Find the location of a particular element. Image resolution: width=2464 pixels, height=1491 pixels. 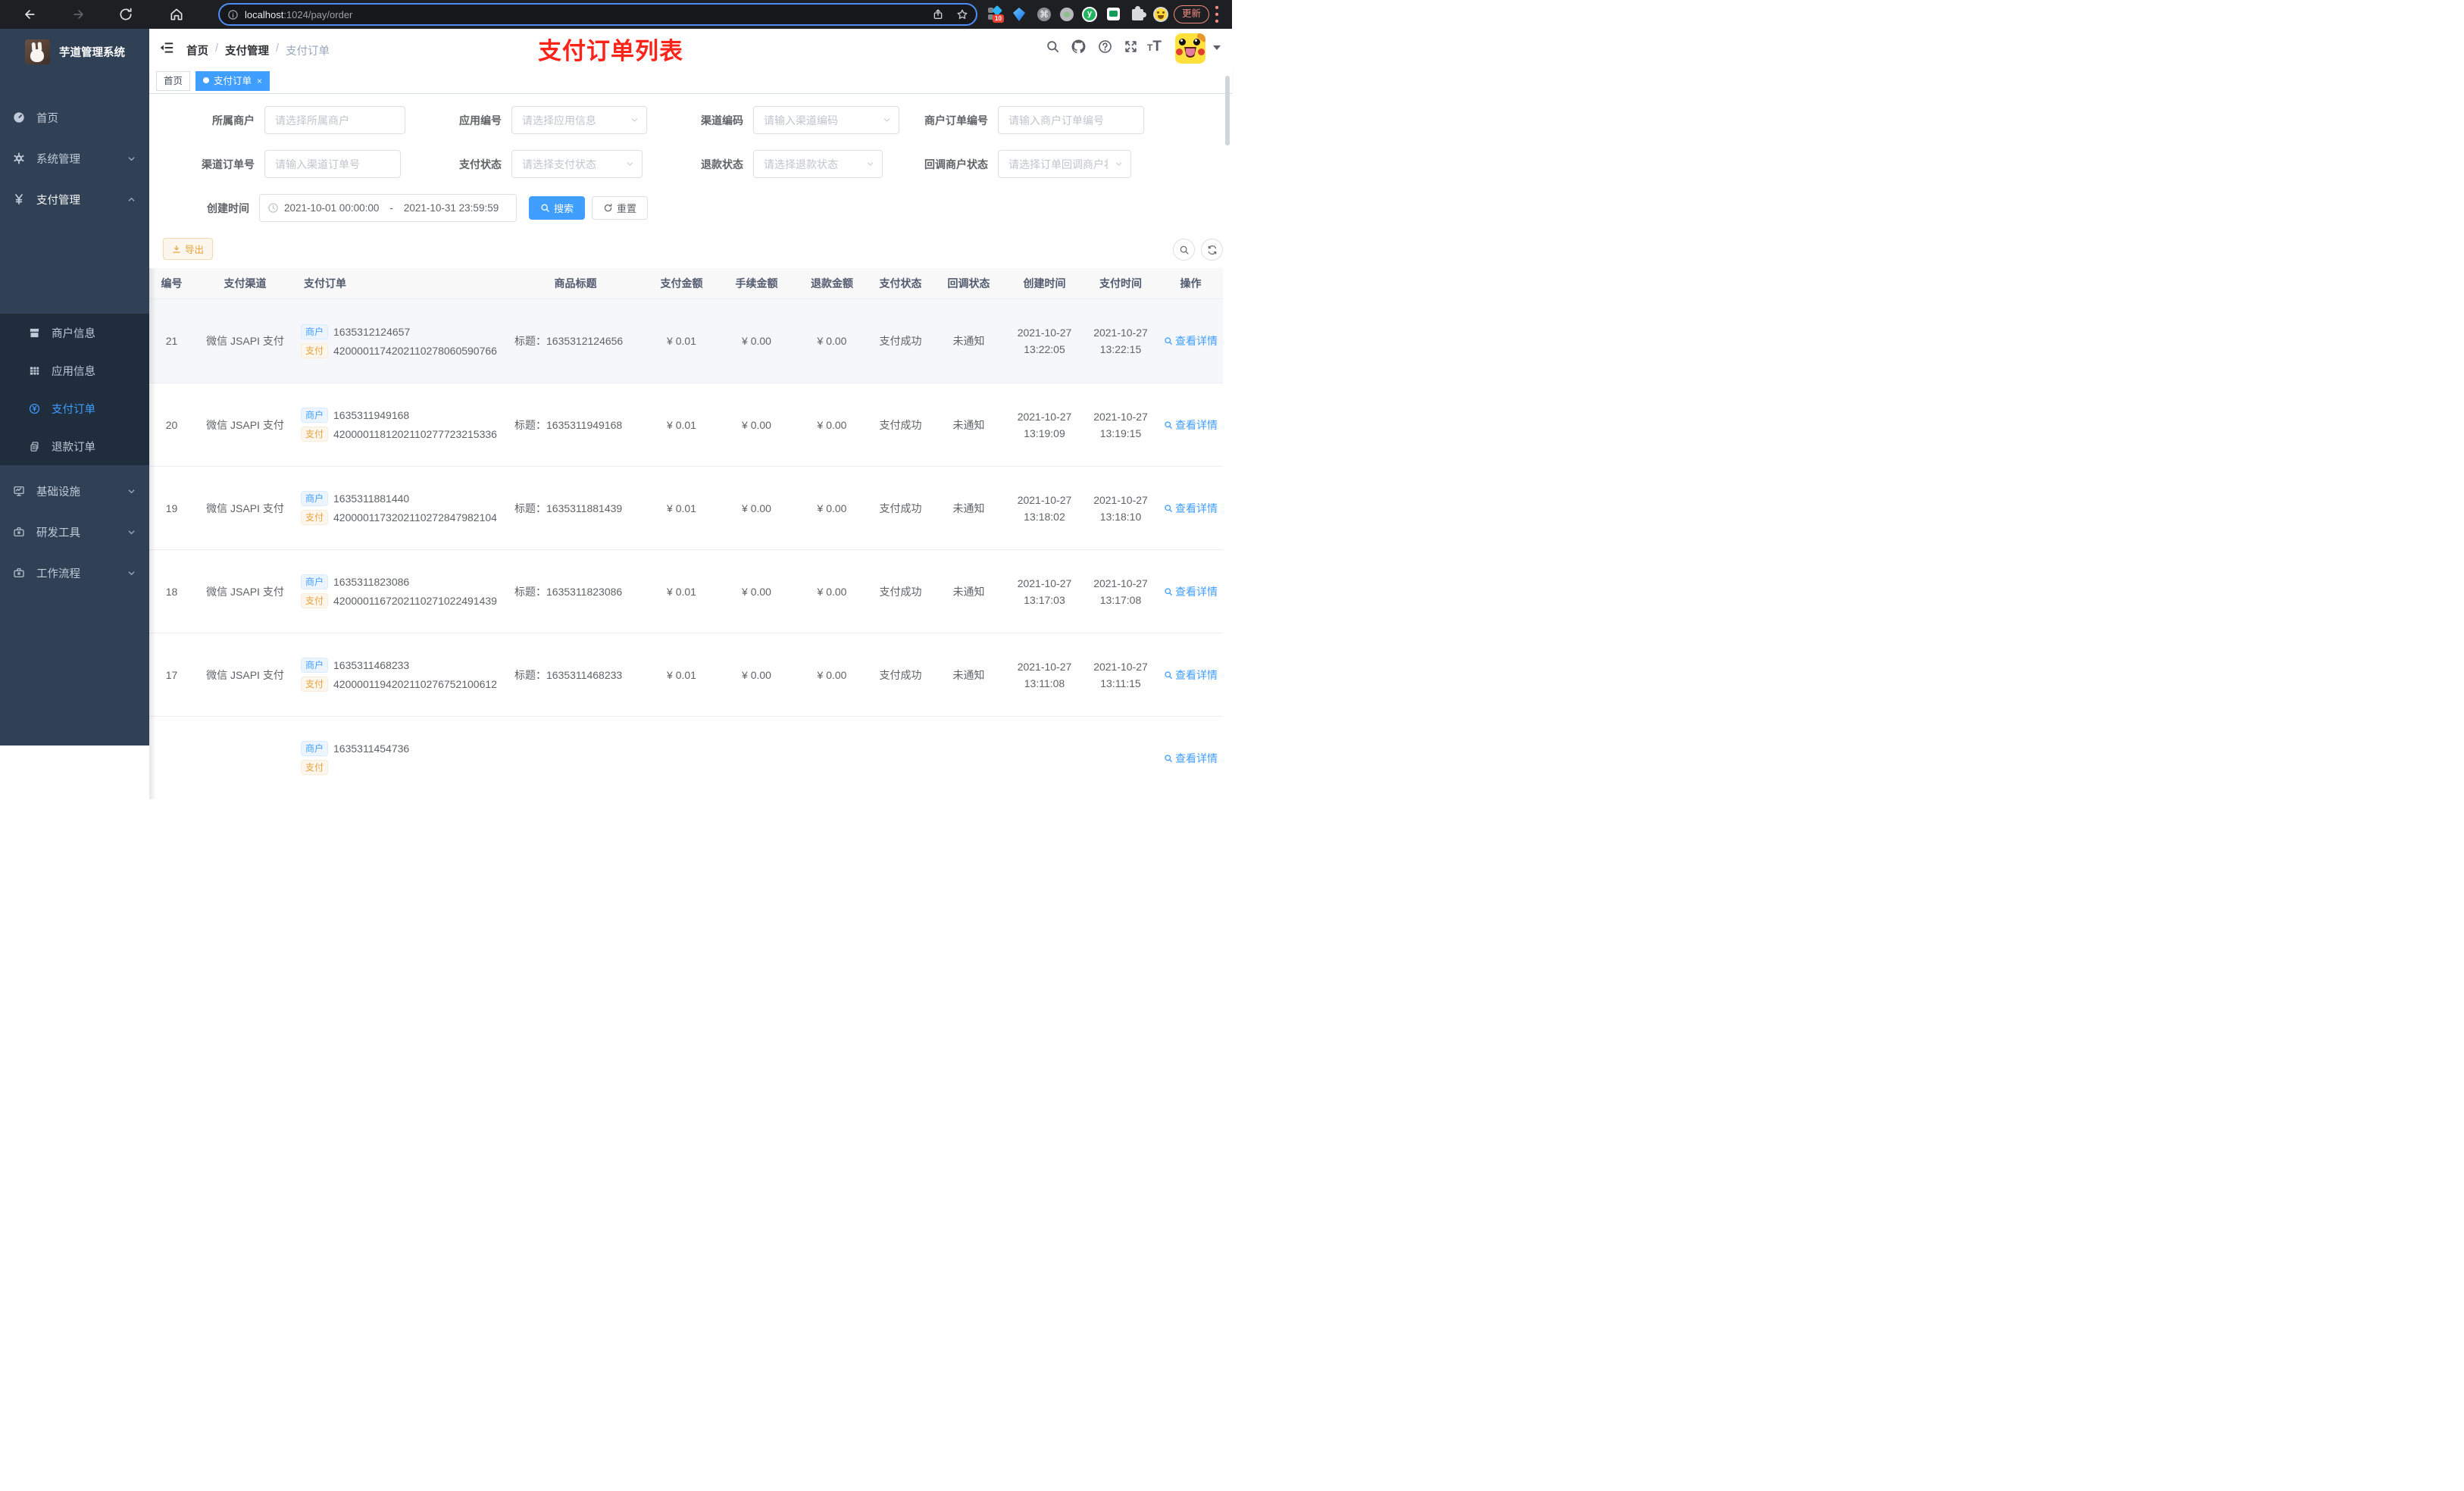

sidebar-item-dev-tools: 研发工具 is located at coordinates (74, 531).